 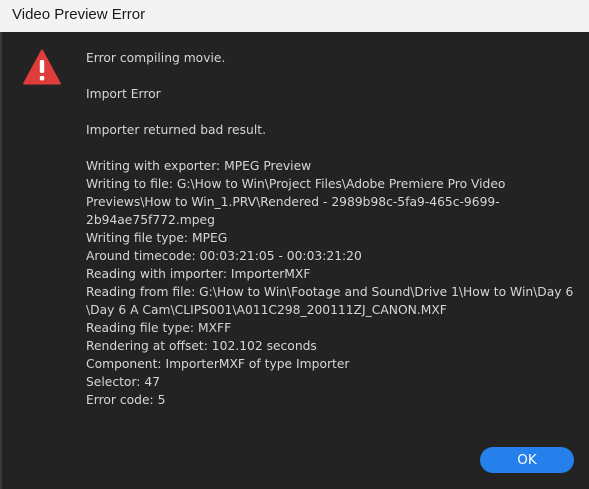 I want to click on detail-line: Rendering at offset: 102.102 seconds, so click(x=201, y=346).